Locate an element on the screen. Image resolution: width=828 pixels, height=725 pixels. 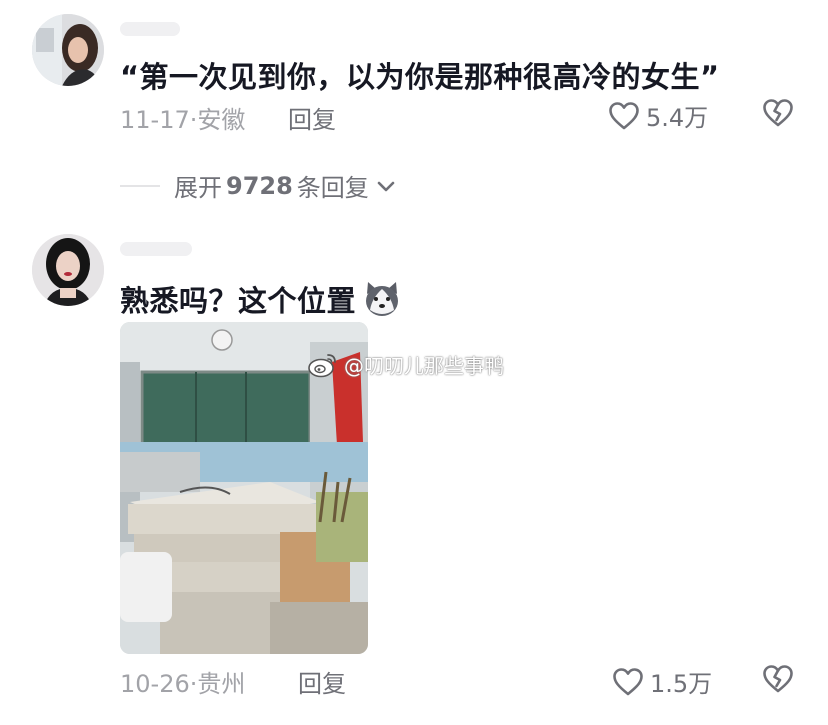
expand-divider is located at coordinates (140, 185).